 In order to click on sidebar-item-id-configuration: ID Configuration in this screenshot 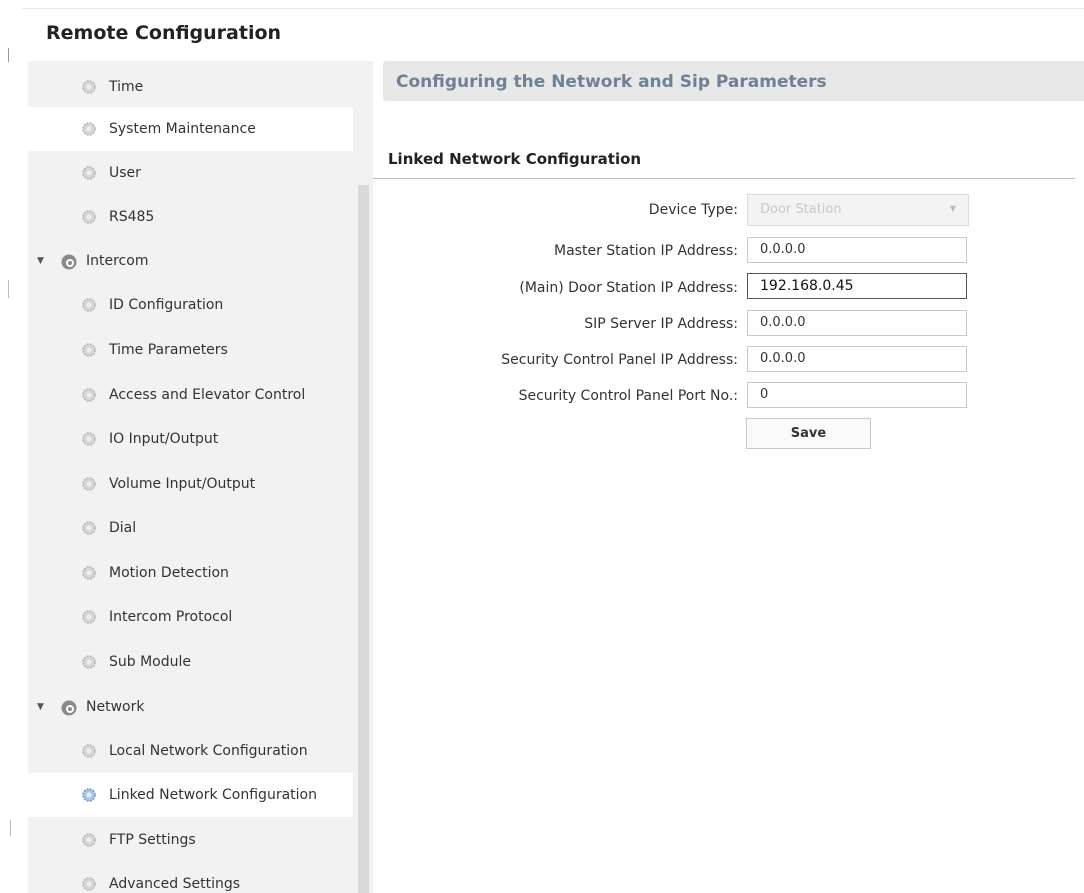, I will do `click(190, 305)`.